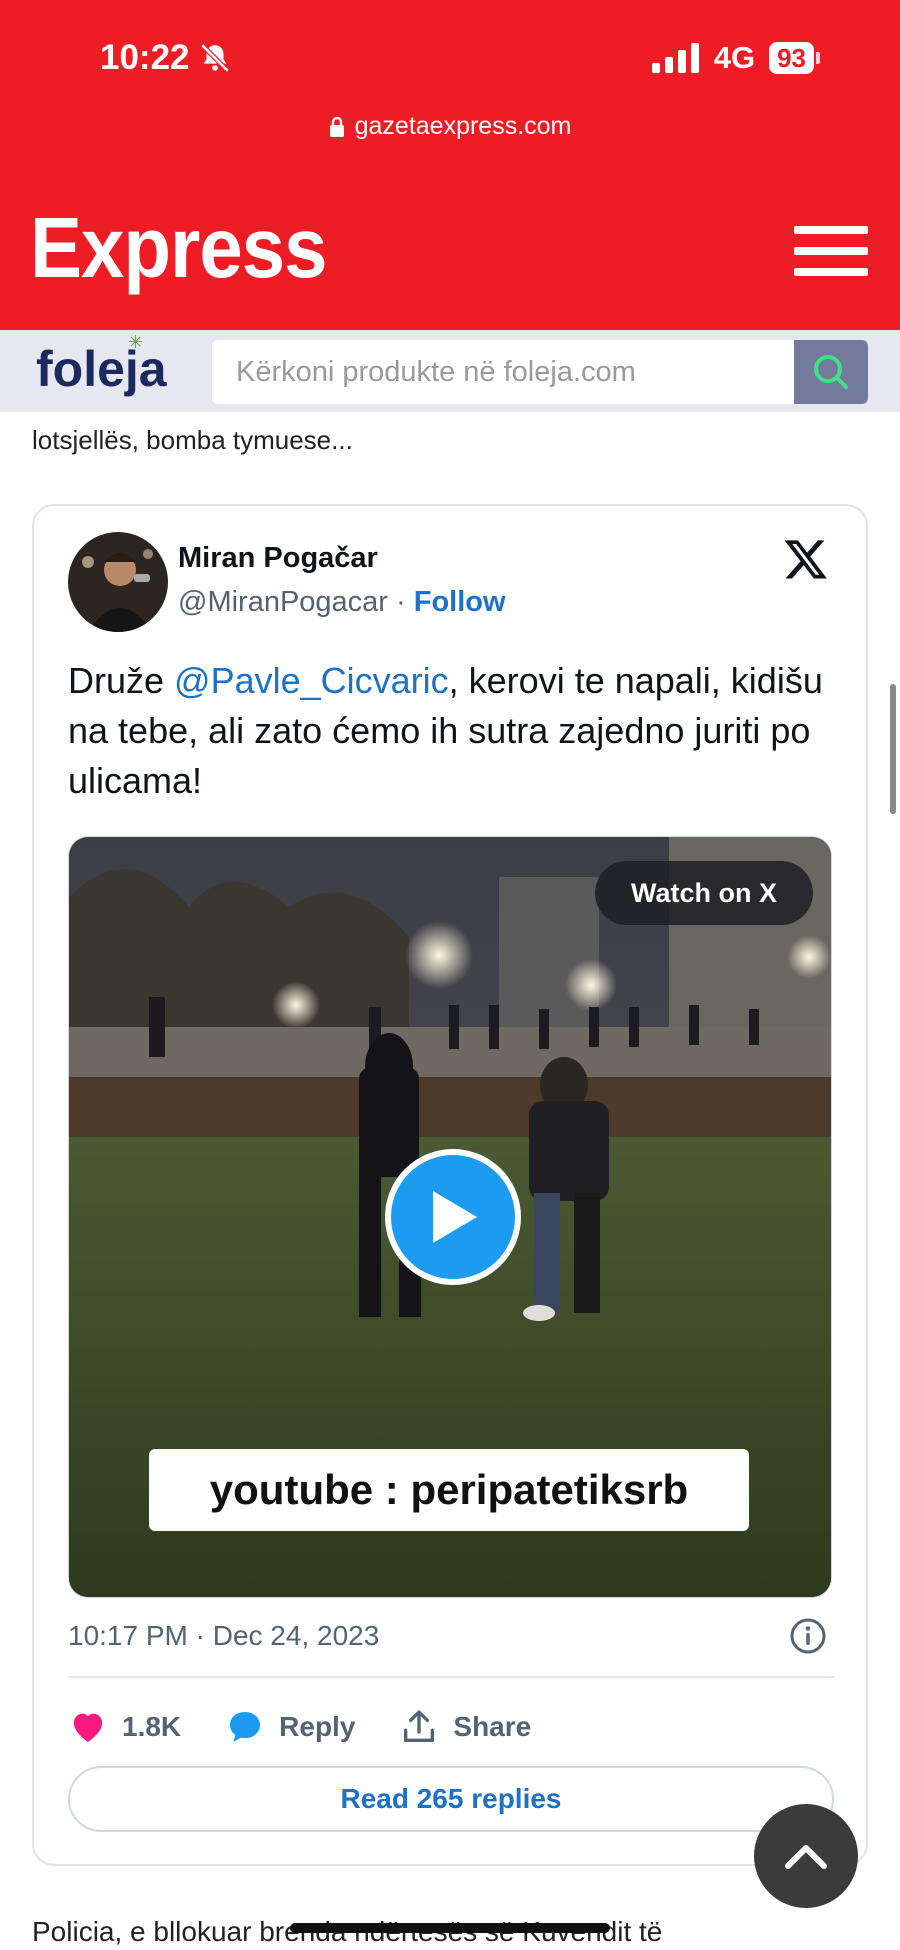 The image size is (900, 1950). I want to click on foleja-logo: foleja, so click(101, 369).